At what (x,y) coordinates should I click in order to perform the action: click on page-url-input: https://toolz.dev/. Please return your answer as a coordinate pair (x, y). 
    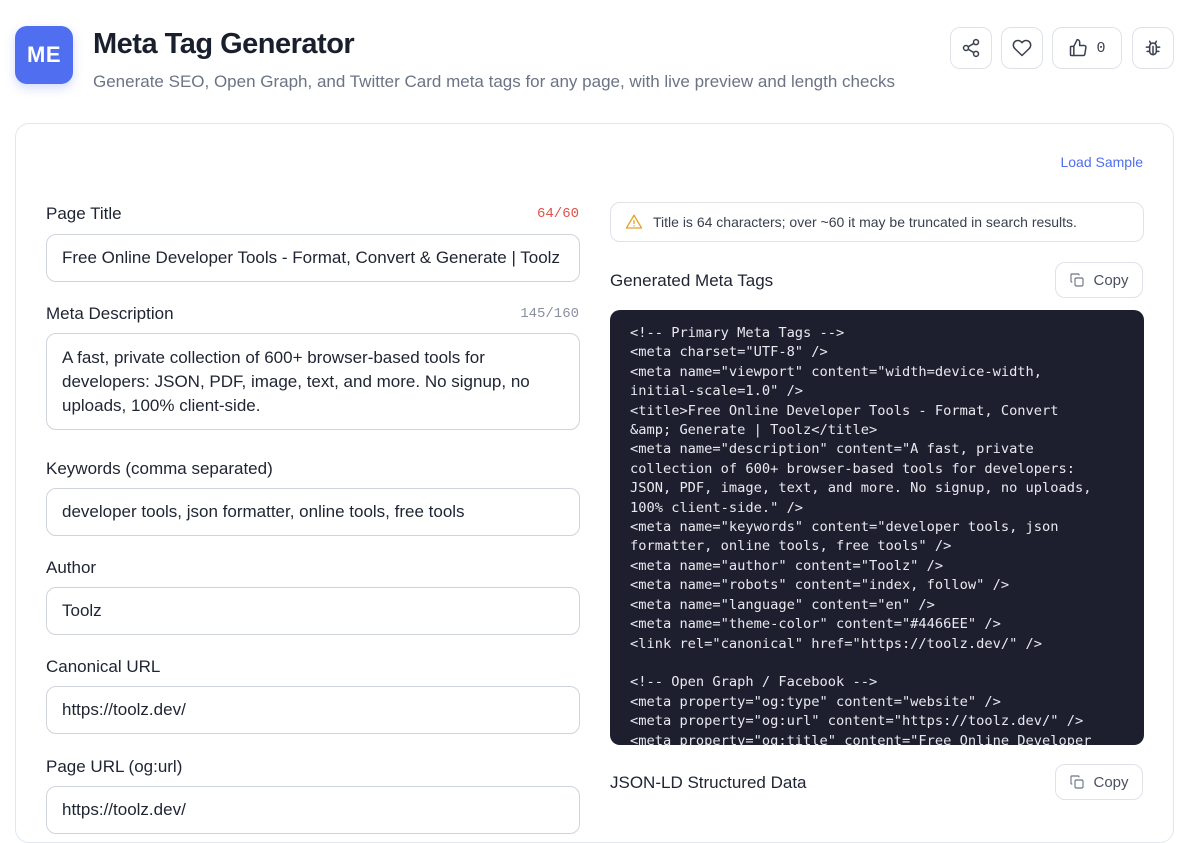
    Looking at the image, I should click on (313, 810).